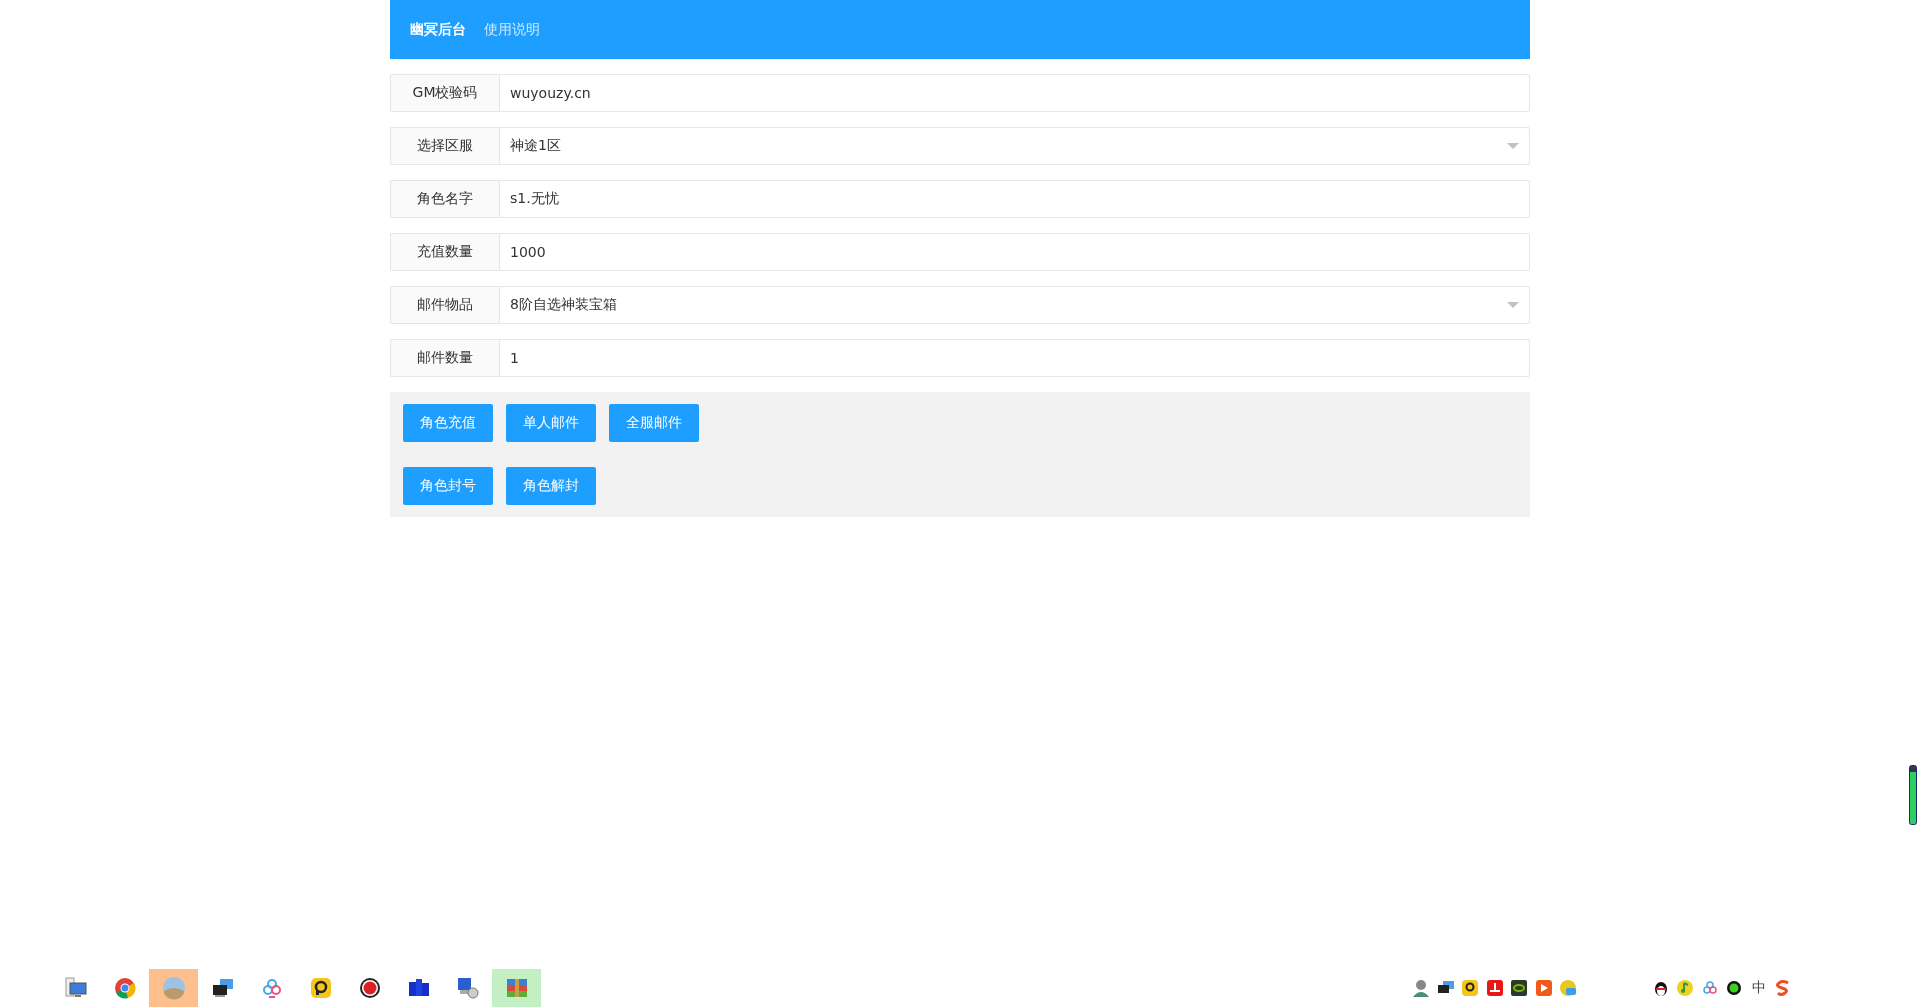 This screenshot has height=1007, width=1920. What do you see at coordinates (124, 988) in the screenshot?
I see `browser-icon` at bounding box center [124, 988].